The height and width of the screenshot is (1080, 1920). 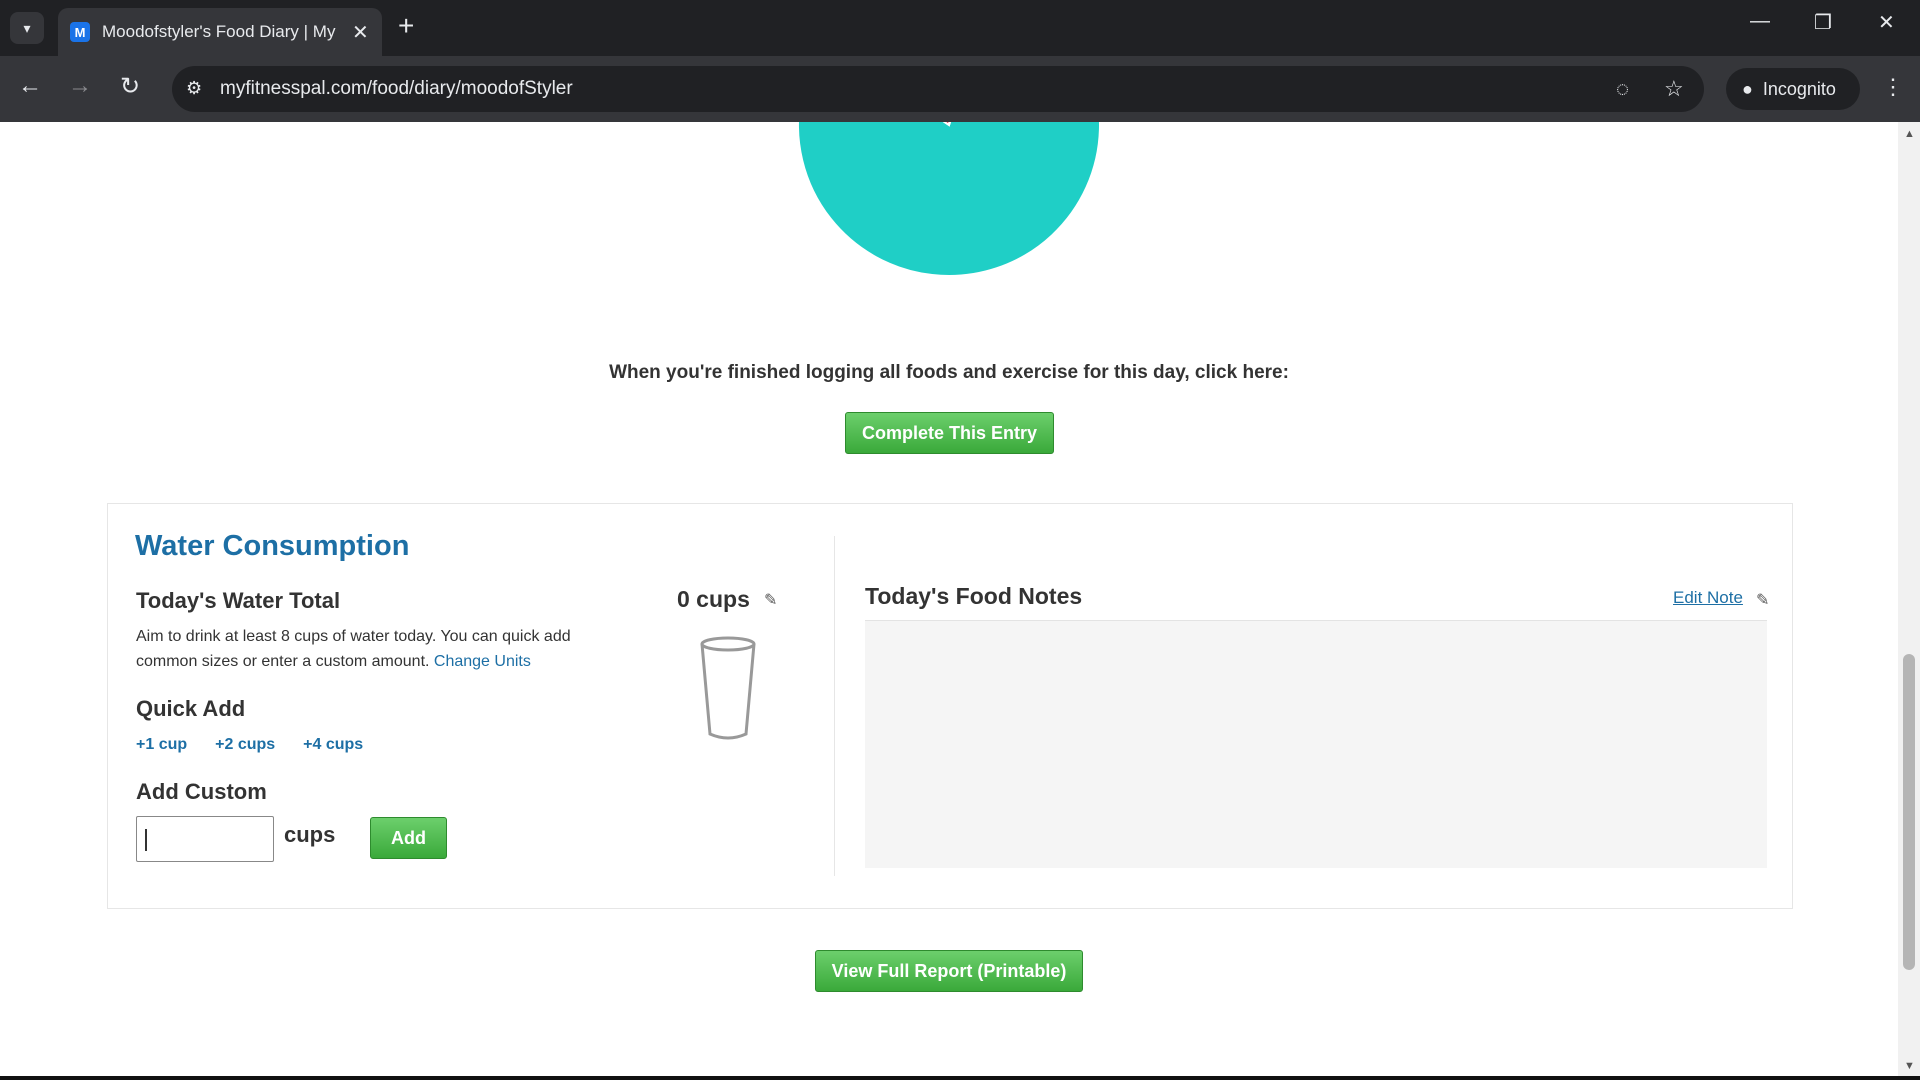 I want to click on text-caret, so click(x=146, y=840).